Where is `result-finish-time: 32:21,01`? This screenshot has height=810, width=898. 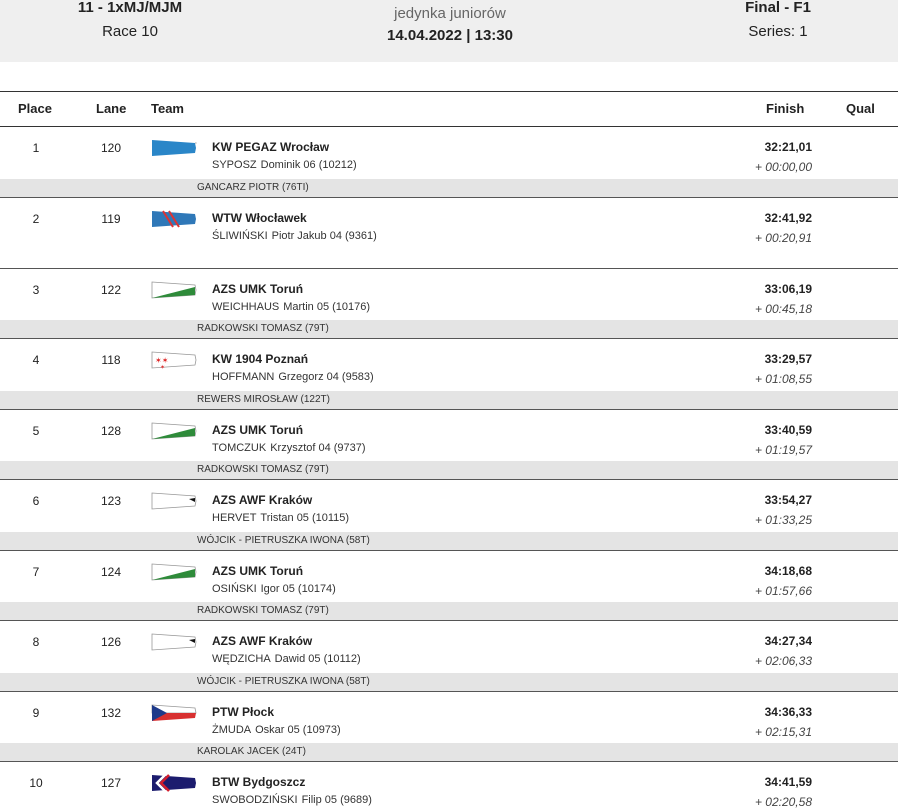 result-finish-time: 32:21,01 is located at coordinates (788, 147).